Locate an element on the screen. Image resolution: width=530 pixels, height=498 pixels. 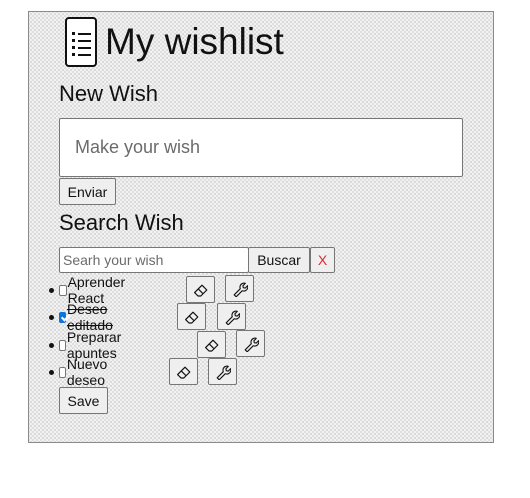
new-wish-input is located at coordinates (261, 147).